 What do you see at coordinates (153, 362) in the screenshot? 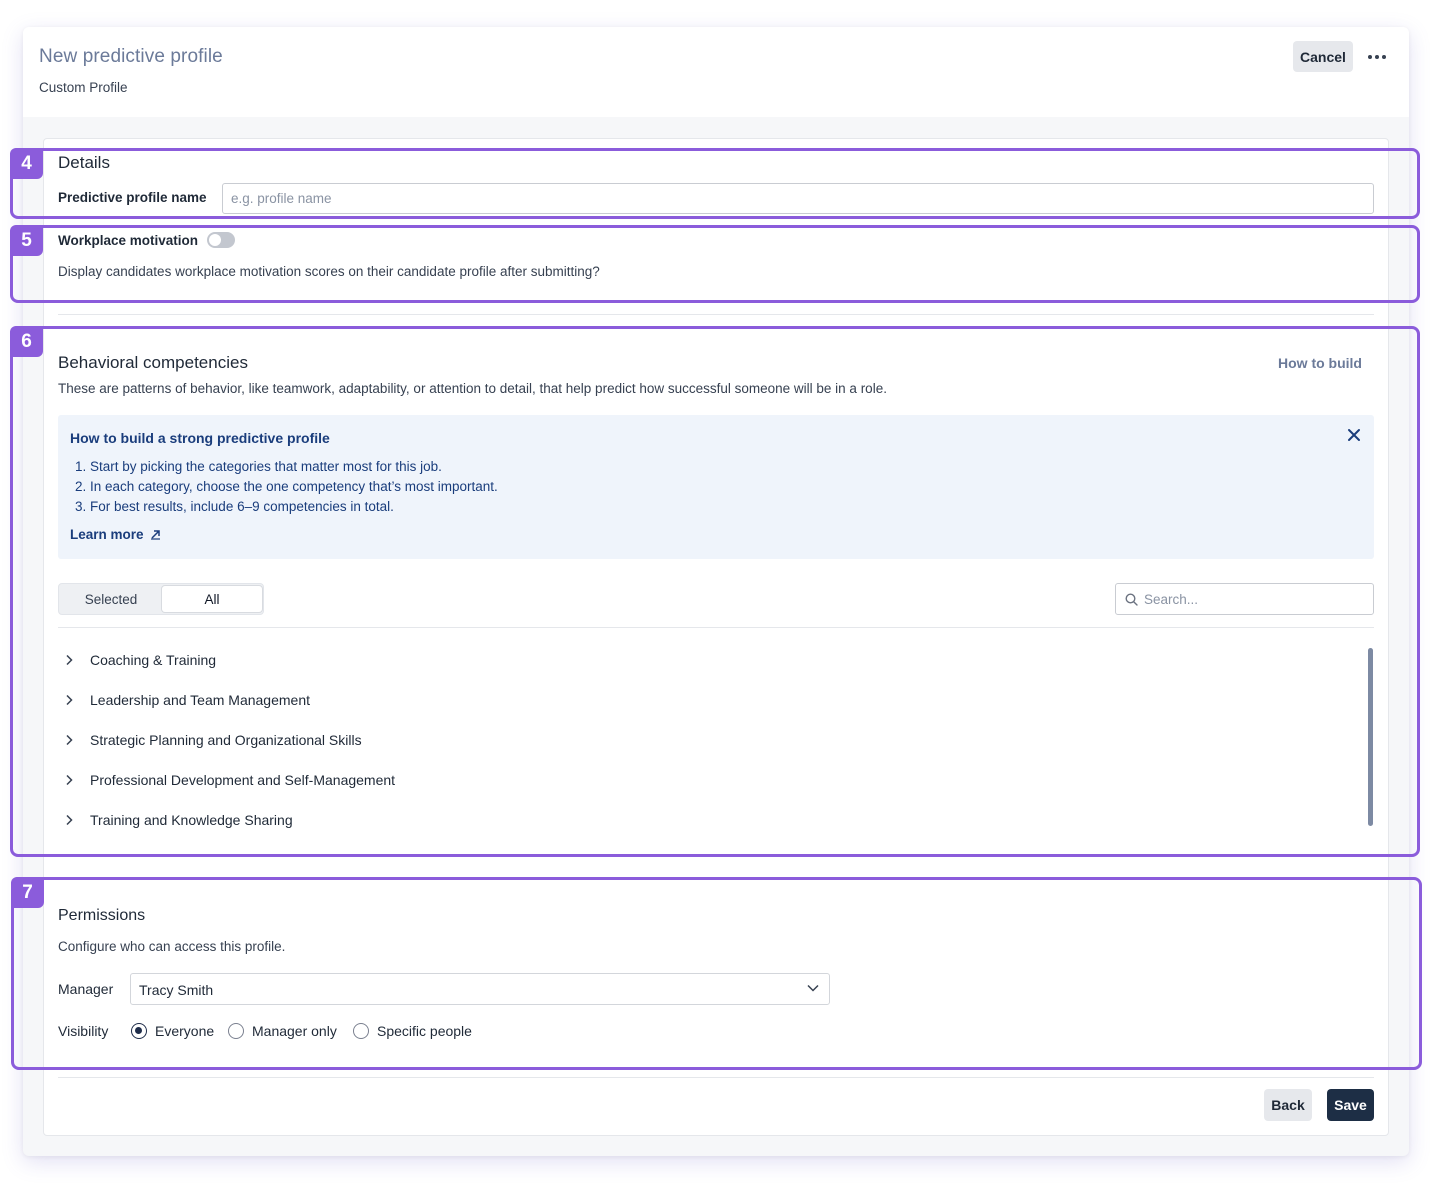
I see `competencies-title: Behavioral competencies` at bounding box center [153, 362].